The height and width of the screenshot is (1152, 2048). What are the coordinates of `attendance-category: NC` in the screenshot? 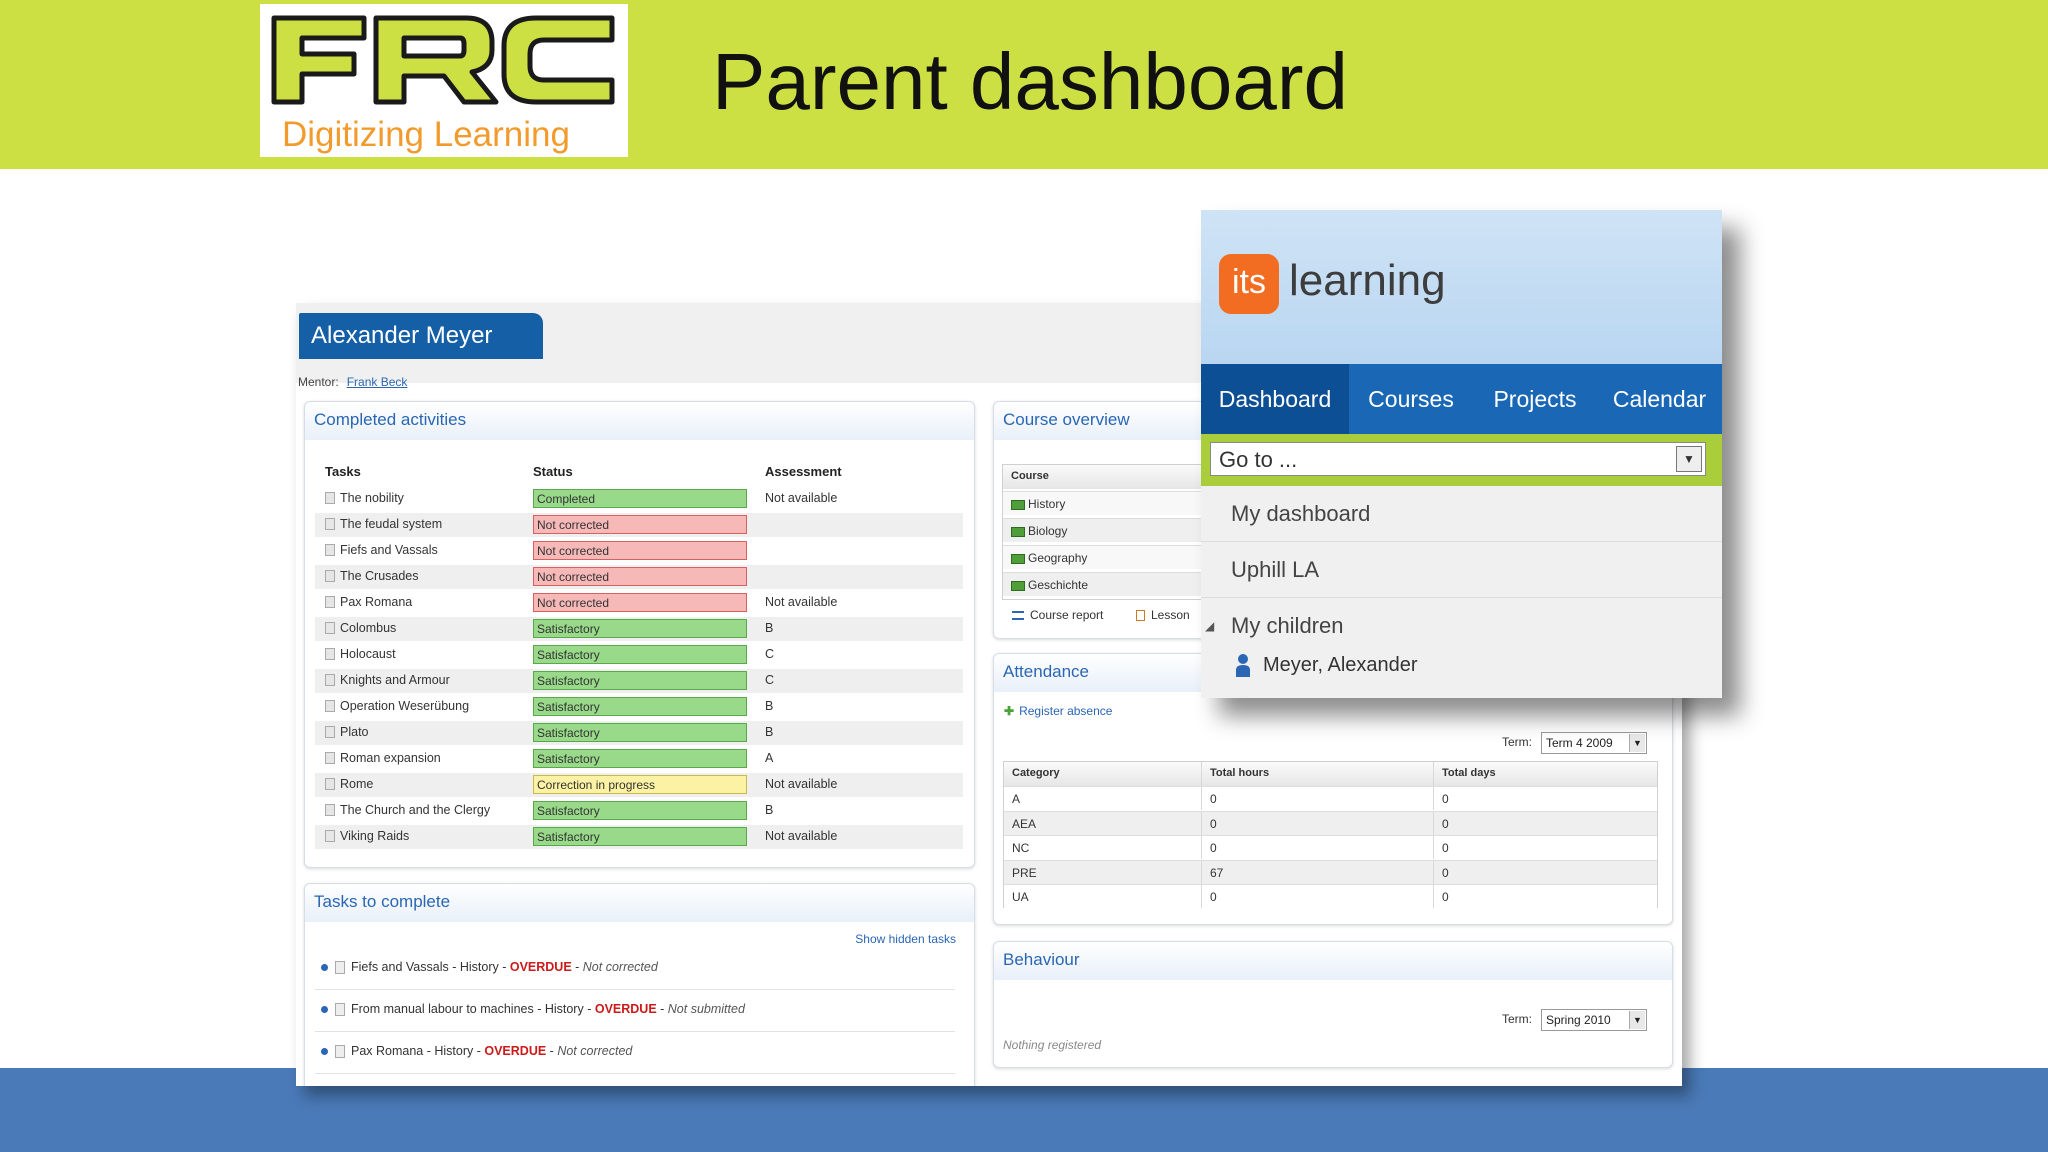 It's located at (1103, 847).